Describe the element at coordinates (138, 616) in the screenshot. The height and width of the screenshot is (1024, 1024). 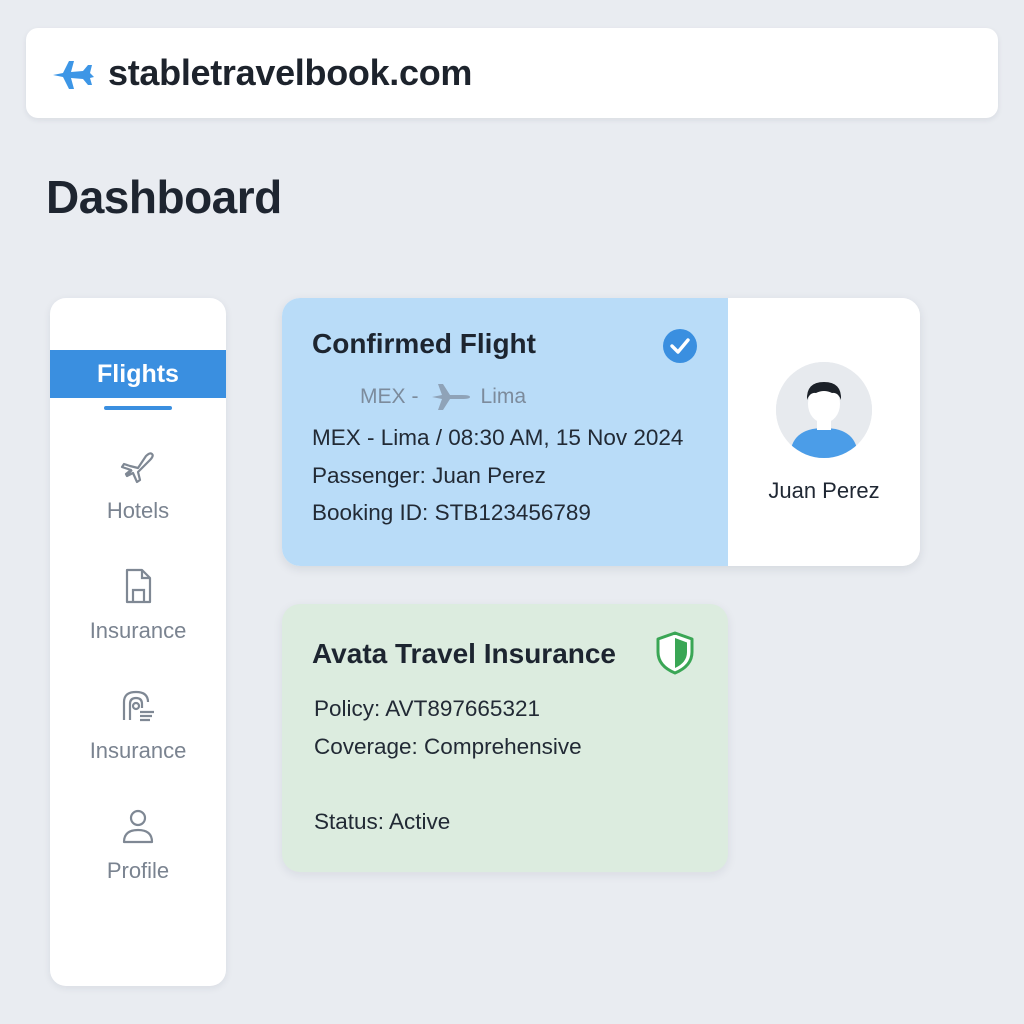
I see `sidebar-item-insurance: Insurance` at that location.